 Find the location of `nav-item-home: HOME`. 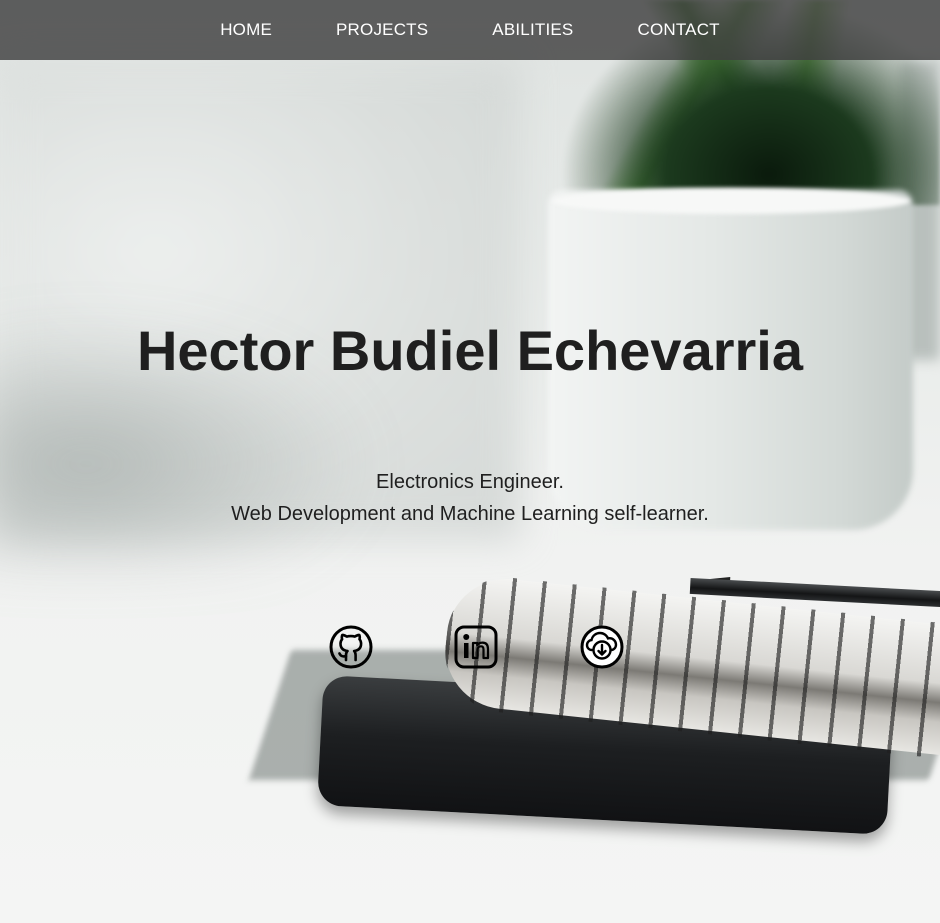

nav-item-home: HOME is located at coordinates (246, 30).